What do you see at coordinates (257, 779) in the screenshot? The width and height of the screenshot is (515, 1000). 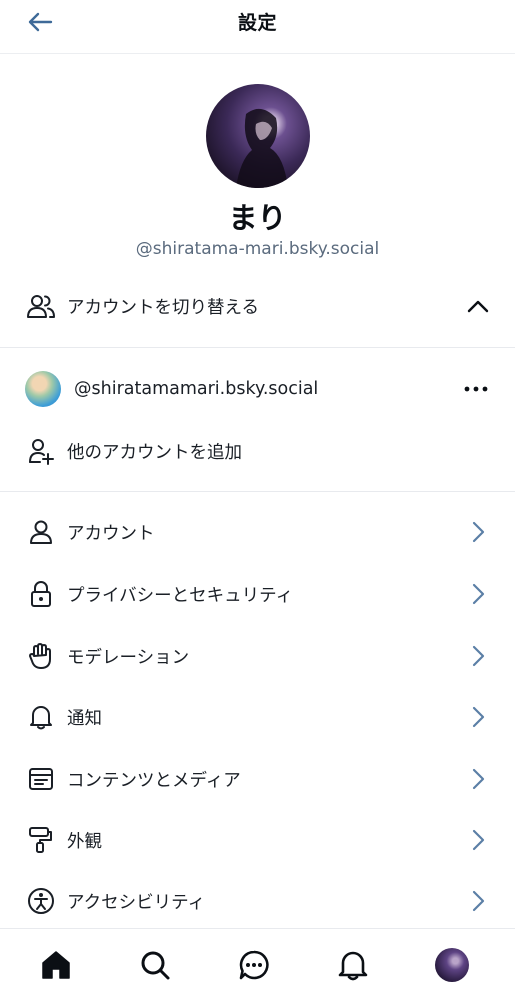 I see `menu-item-content-media: コンテンツとメディア` at bounding box center [257, 779].